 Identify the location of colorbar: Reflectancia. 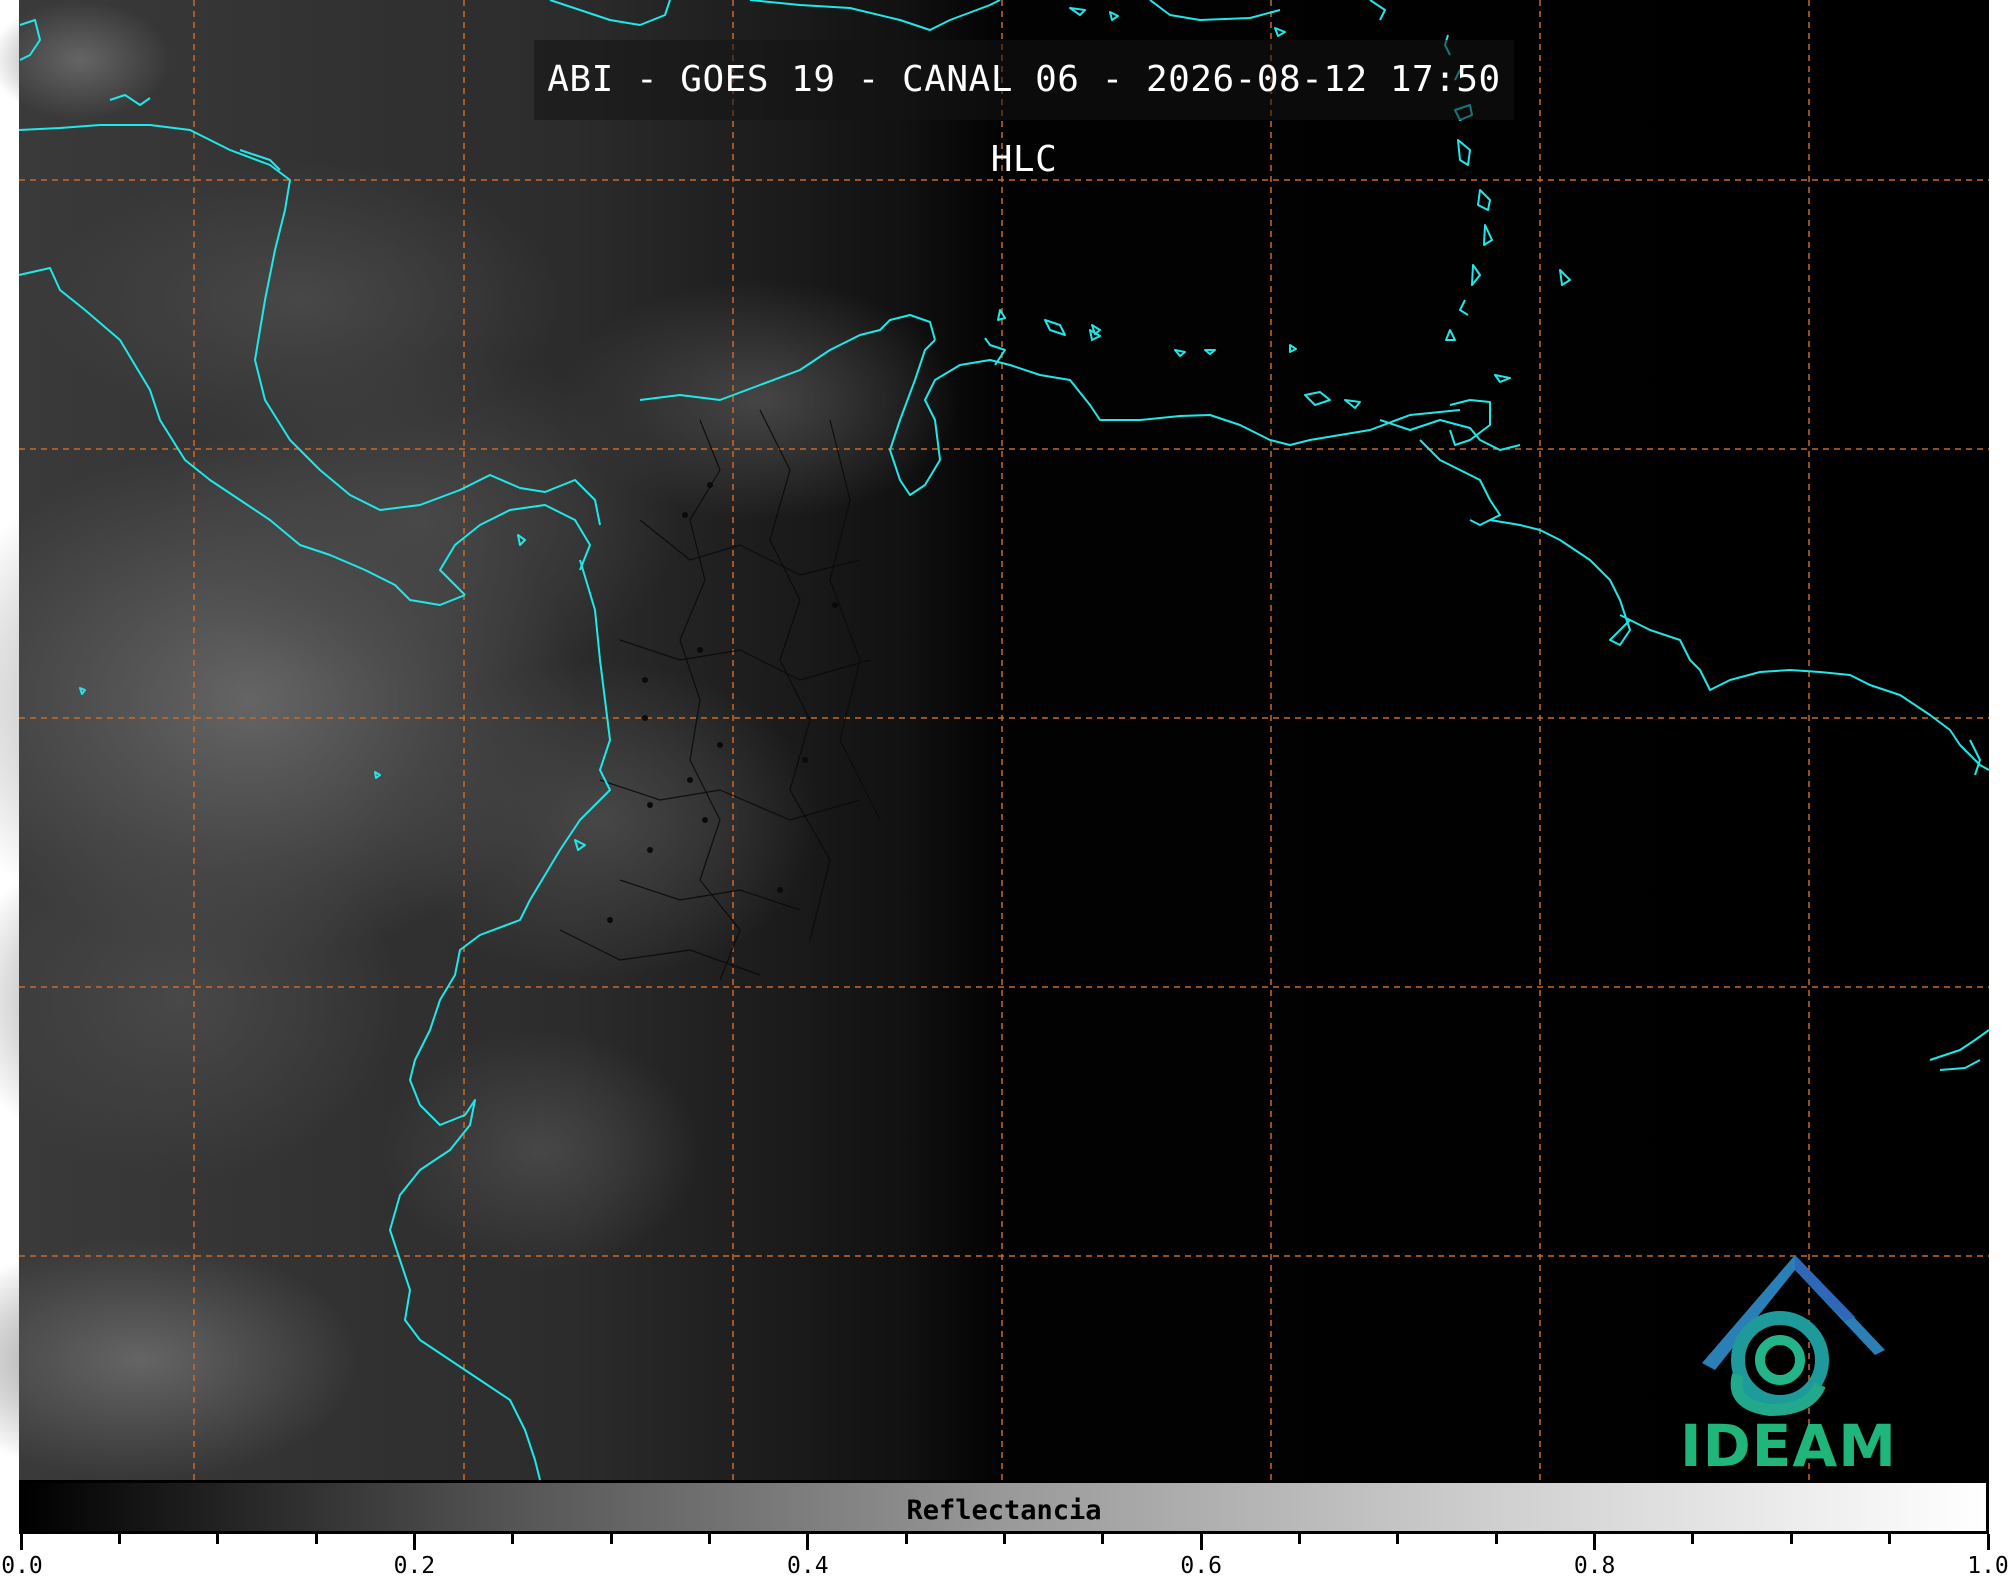
(1004, 1507).